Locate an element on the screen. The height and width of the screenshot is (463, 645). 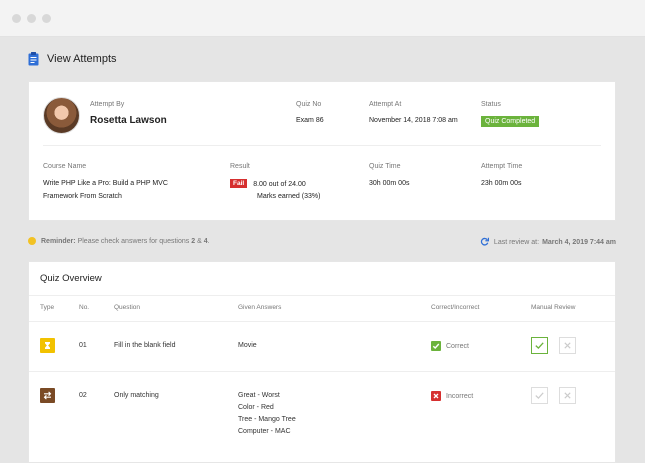
avatar is located at coordinates (61, 115).